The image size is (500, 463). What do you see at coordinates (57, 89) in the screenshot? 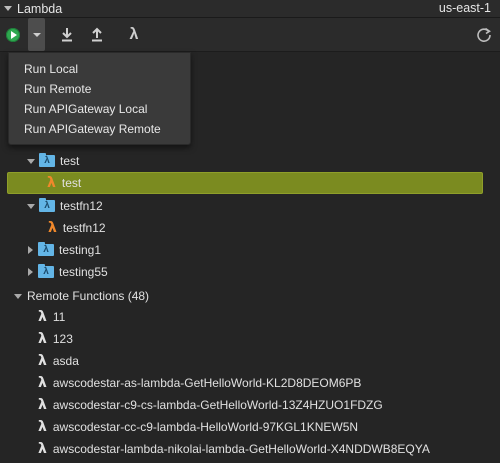
I see `menu-item-run-remote: Run Remote` at bounding box center [57, 89].